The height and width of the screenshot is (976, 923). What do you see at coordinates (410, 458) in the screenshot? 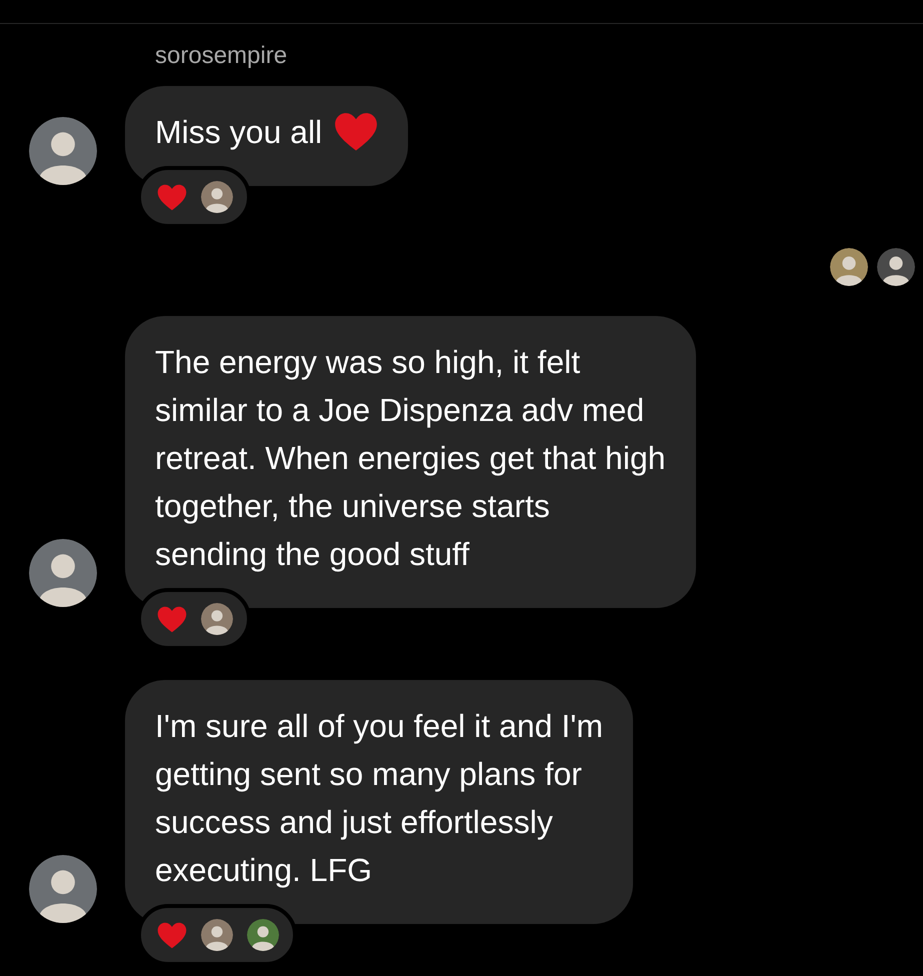
I see `message-text: The energy was so high, it felt similar to a Joe Dispenza adv med retreat. When energies get that high together, the universe starts sending the good stuff` at bounding box center [410, 458].